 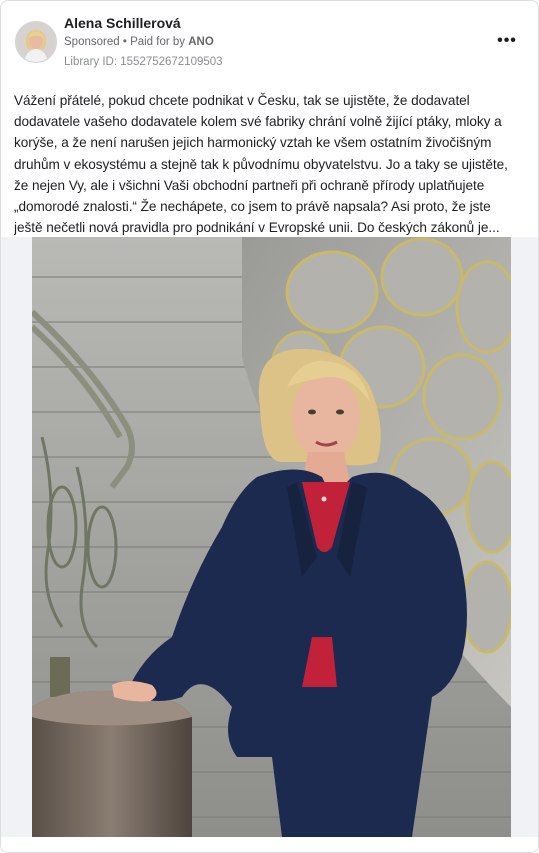 I want to click on paid-for-prefix: Paid for by, so click(x=158, y=42).